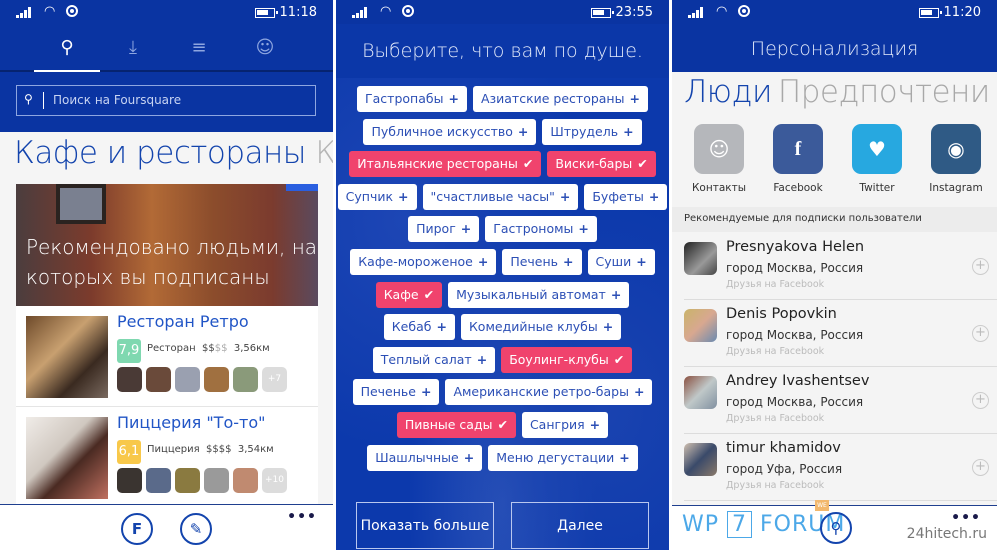  I want to click on taste-chip: Комедийные клубы +, so click(541, 327).